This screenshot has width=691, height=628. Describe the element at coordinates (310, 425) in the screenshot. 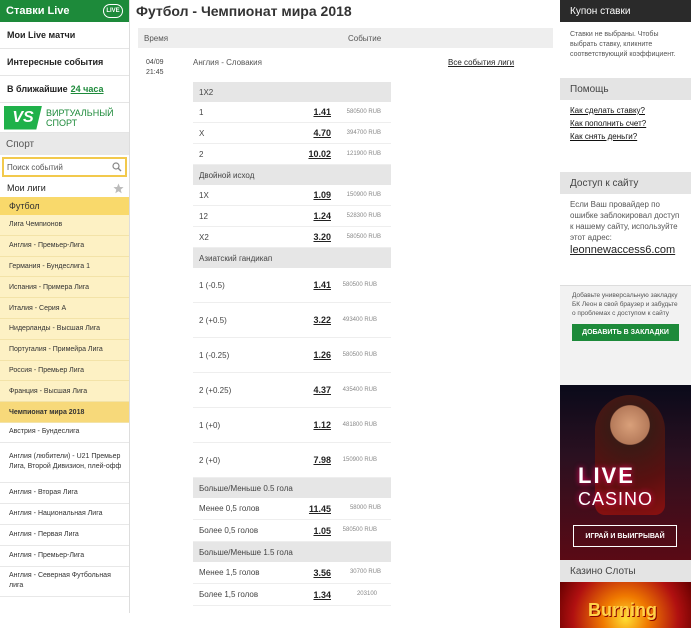

I see `odds-value: 1.12` at that location.